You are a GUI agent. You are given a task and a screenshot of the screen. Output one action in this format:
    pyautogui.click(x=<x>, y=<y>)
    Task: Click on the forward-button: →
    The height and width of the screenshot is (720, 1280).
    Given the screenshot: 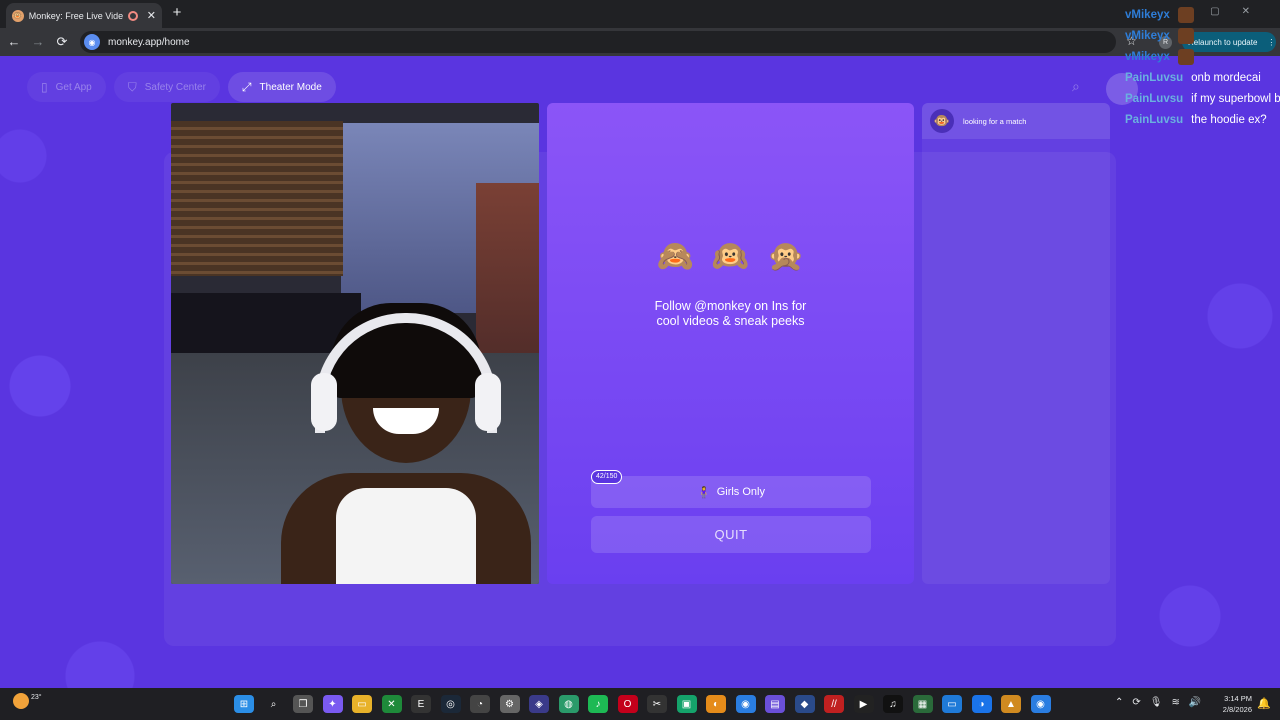 What is the action you would take?
    pyautogui.click(x=38, y=41)
    